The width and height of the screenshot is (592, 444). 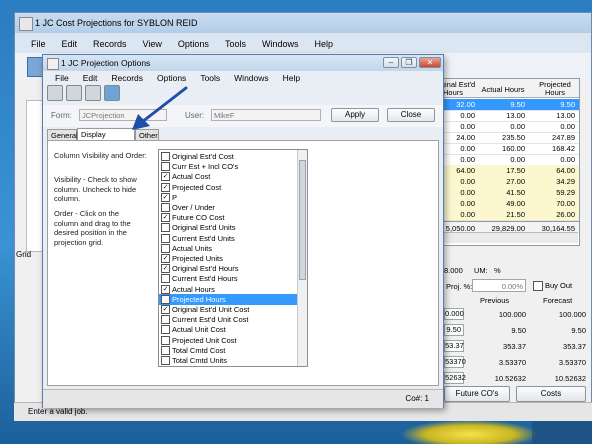 I want to click on tab-grid: Grid, so click(x=23, y=254).